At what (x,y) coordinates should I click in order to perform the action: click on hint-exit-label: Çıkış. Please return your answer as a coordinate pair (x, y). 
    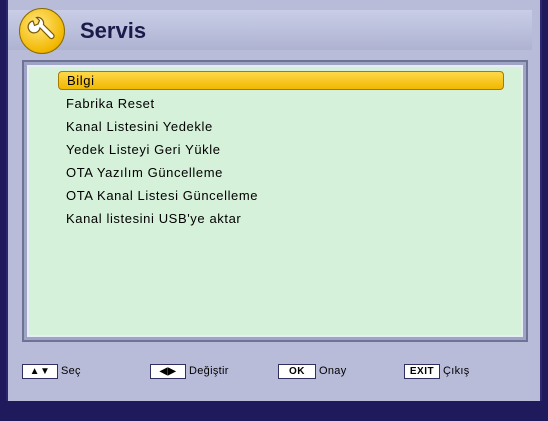
    Looking at the image, I should click on (456, 371).